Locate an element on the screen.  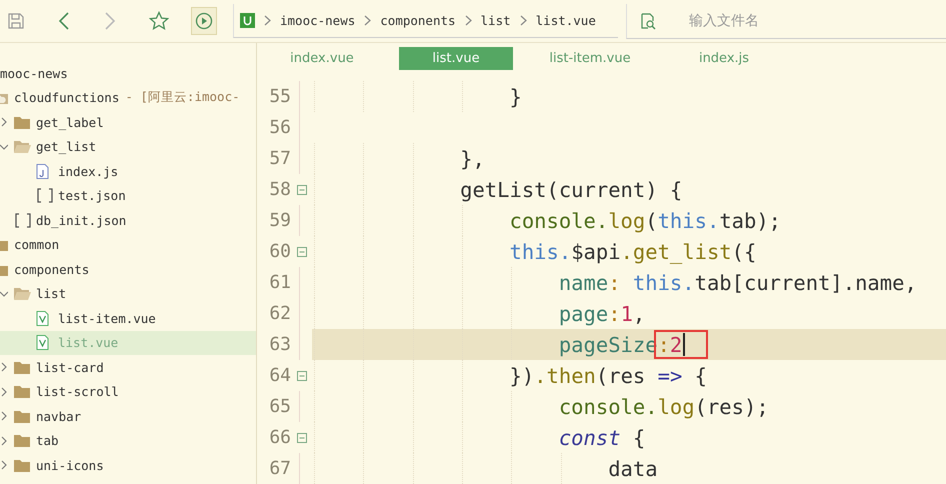
tree-item: navbar is located at coordinates (128, 416).